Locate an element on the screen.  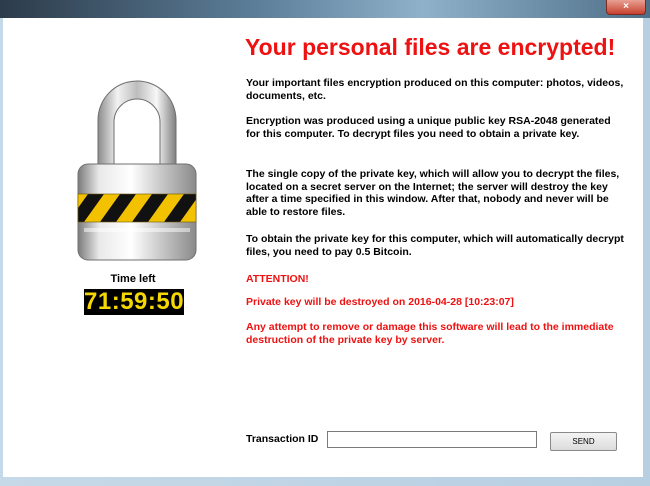
countdown-timer: 71:59:50 is located at coordinates (134, 301).